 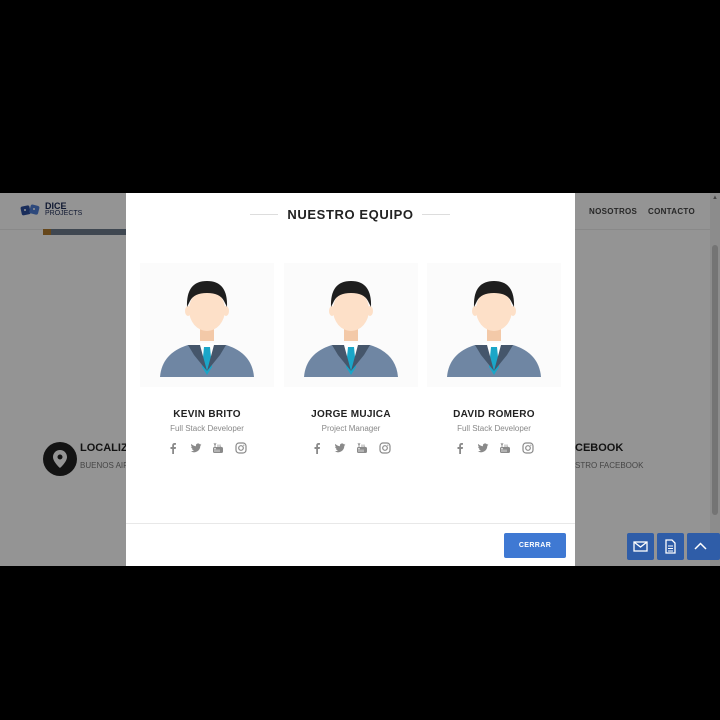 I want to click on member-role: Project Manager, so click(x=351, y=428).